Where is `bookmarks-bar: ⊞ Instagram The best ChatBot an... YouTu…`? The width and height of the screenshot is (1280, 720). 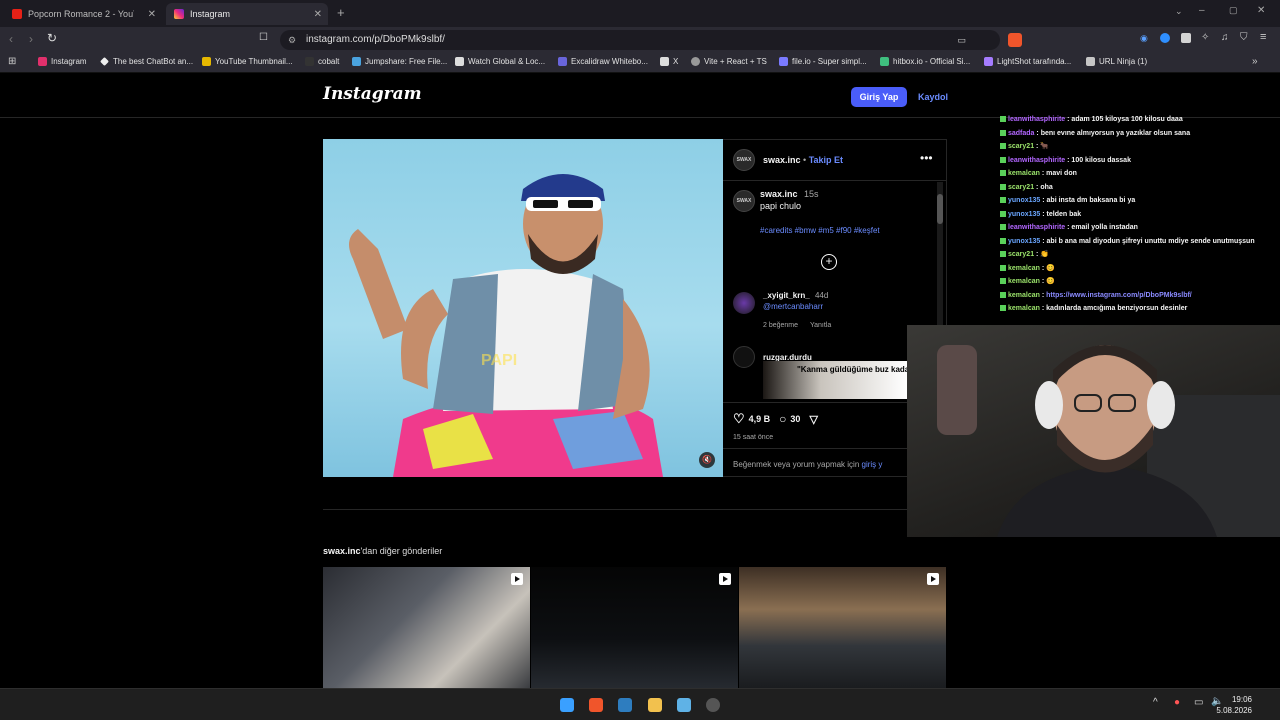
bookmarks-bar: ⊞ Instagram The best ChatBot an... YouTu… is located at coordinates (640, 63).